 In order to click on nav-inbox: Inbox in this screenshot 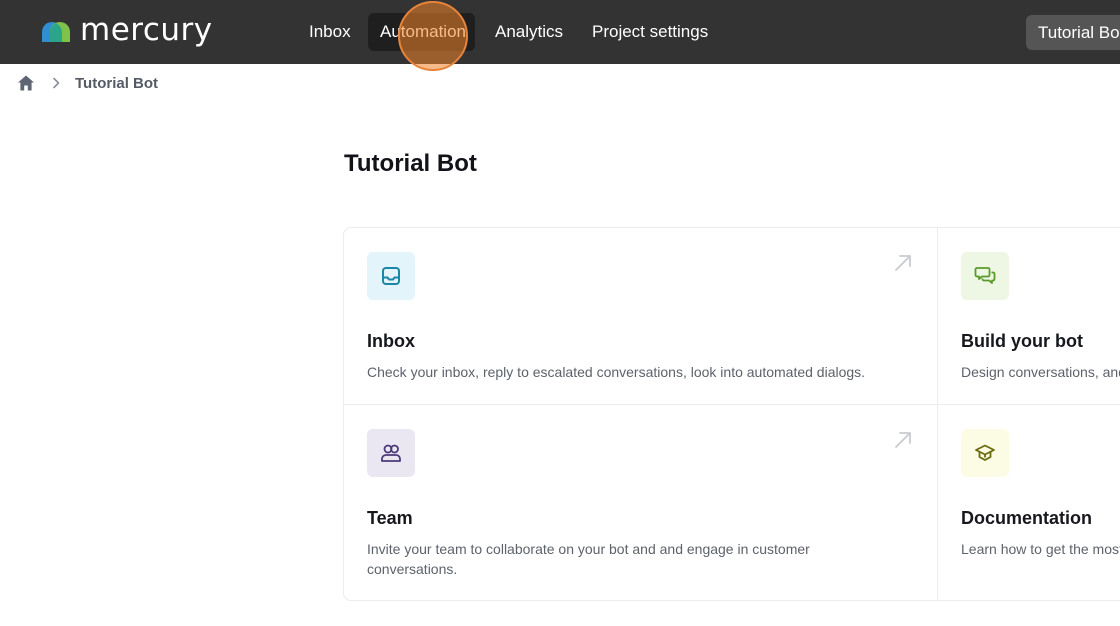, I will do `click(330, 32)`.